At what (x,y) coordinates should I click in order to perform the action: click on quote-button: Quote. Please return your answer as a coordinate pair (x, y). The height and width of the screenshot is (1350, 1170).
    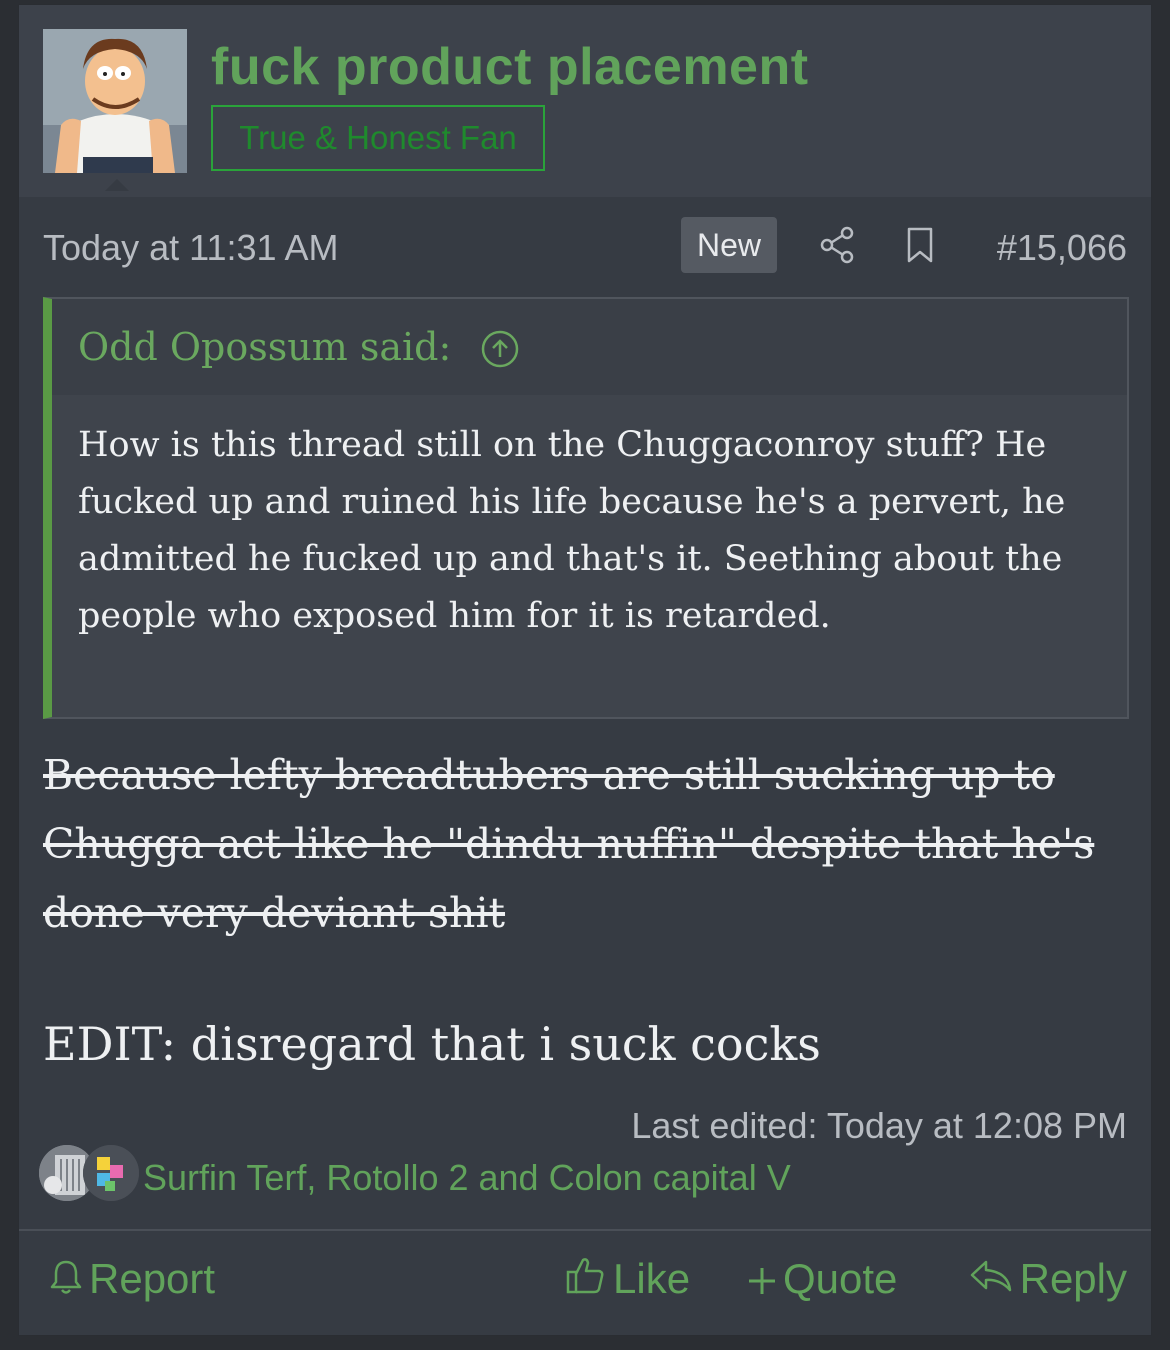
    Looking at the image, I should click on (822, 1279).